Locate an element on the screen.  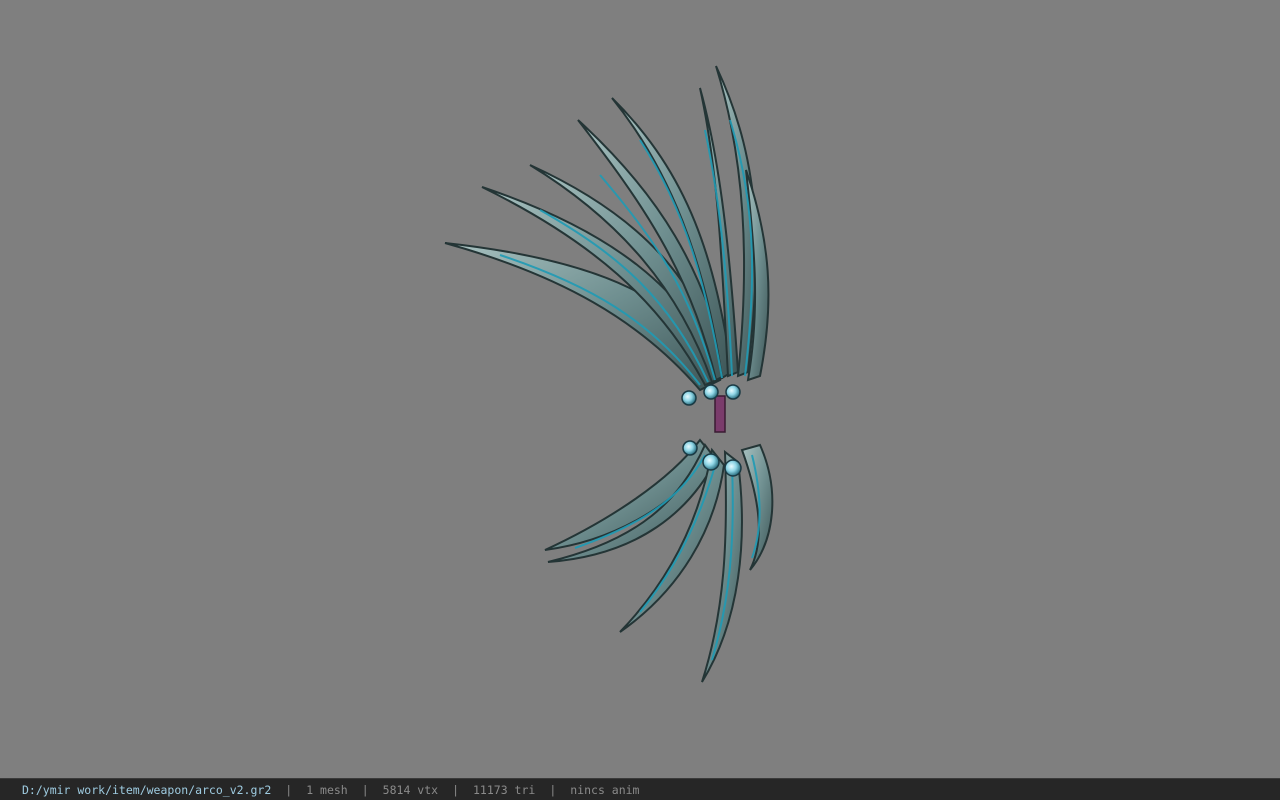
mesh-count: 1 mesh is located at coordinates (327, 789).